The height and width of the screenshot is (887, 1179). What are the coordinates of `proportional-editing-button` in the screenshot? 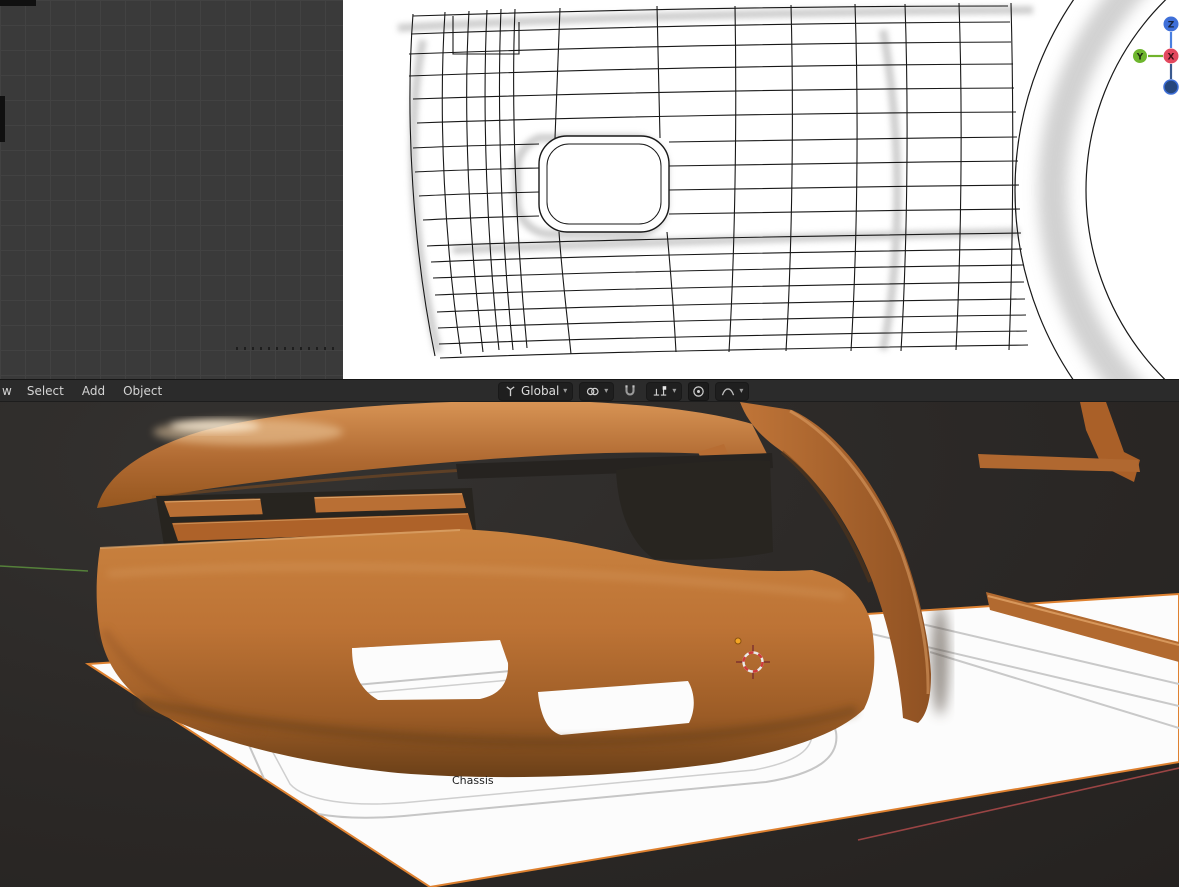 It's located at (699, 391).